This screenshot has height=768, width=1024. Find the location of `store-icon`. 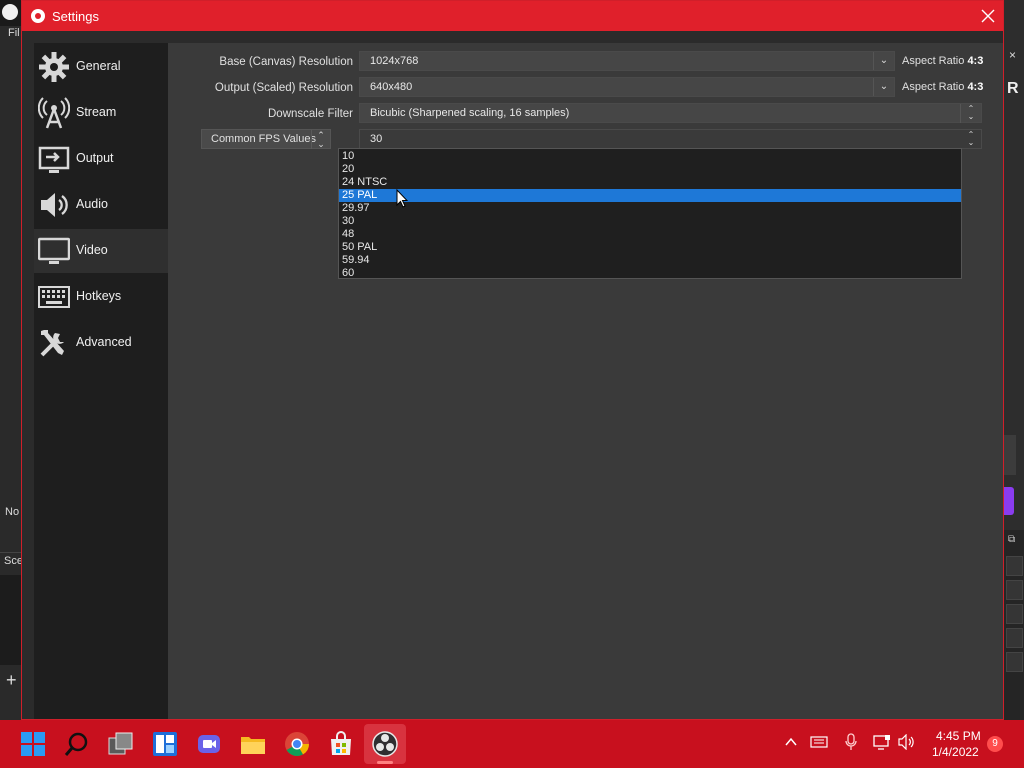

store-icon is located at coordinates (341, 744).